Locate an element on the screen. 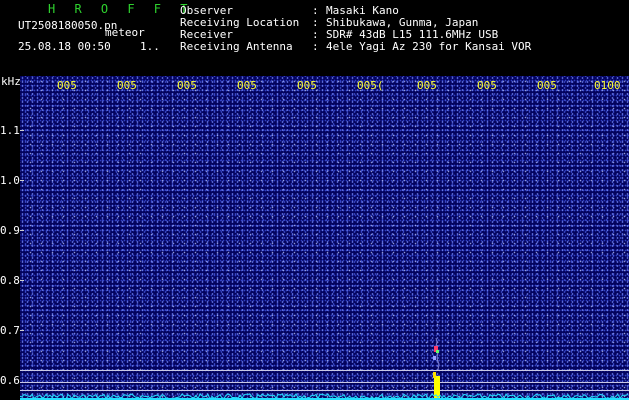 The image size is (629, 400). y-tick-label: 0.9 is located at coordinates (10, 230).